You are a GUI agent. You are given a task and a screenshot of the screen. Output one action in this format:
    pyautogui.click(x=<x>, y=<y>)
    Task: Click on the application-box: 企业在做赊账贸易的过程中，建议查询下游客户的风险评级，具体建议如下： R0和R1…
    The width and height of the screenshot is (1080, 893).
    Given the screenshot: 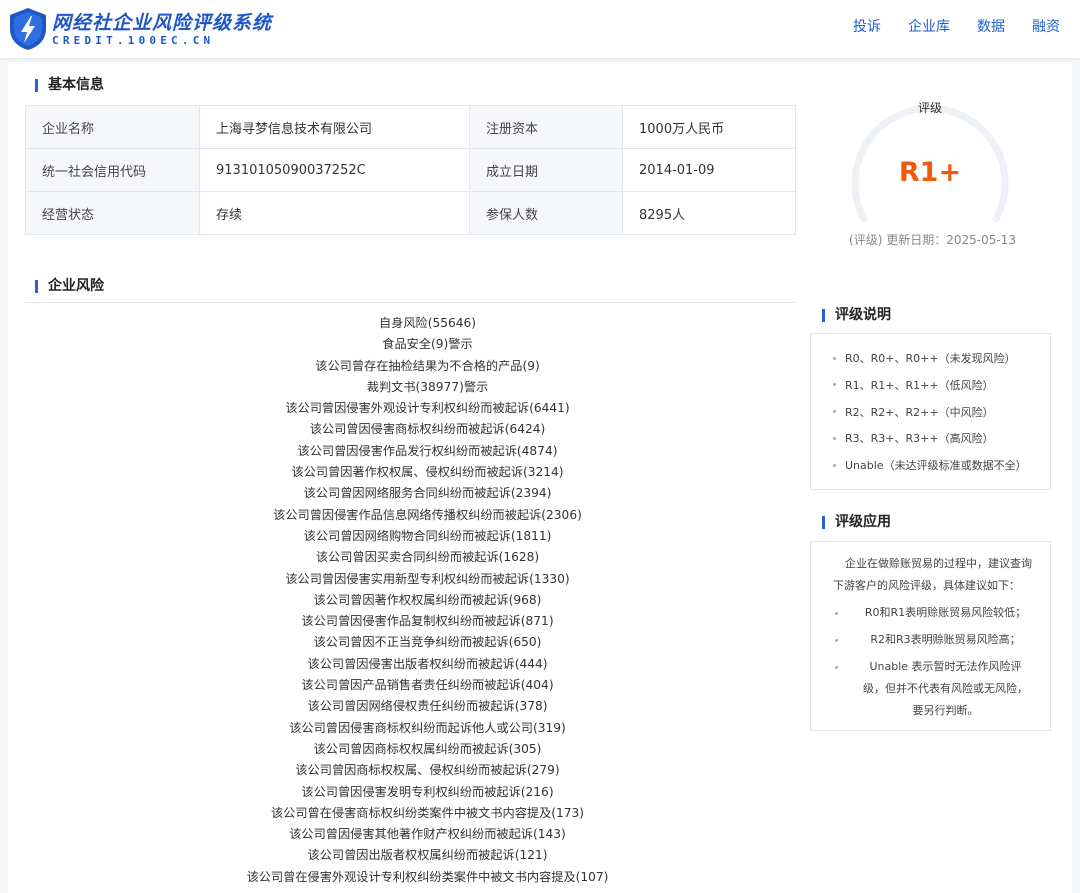 What is the action you would take?
    pyautogui.click(x=930, y=636)
    